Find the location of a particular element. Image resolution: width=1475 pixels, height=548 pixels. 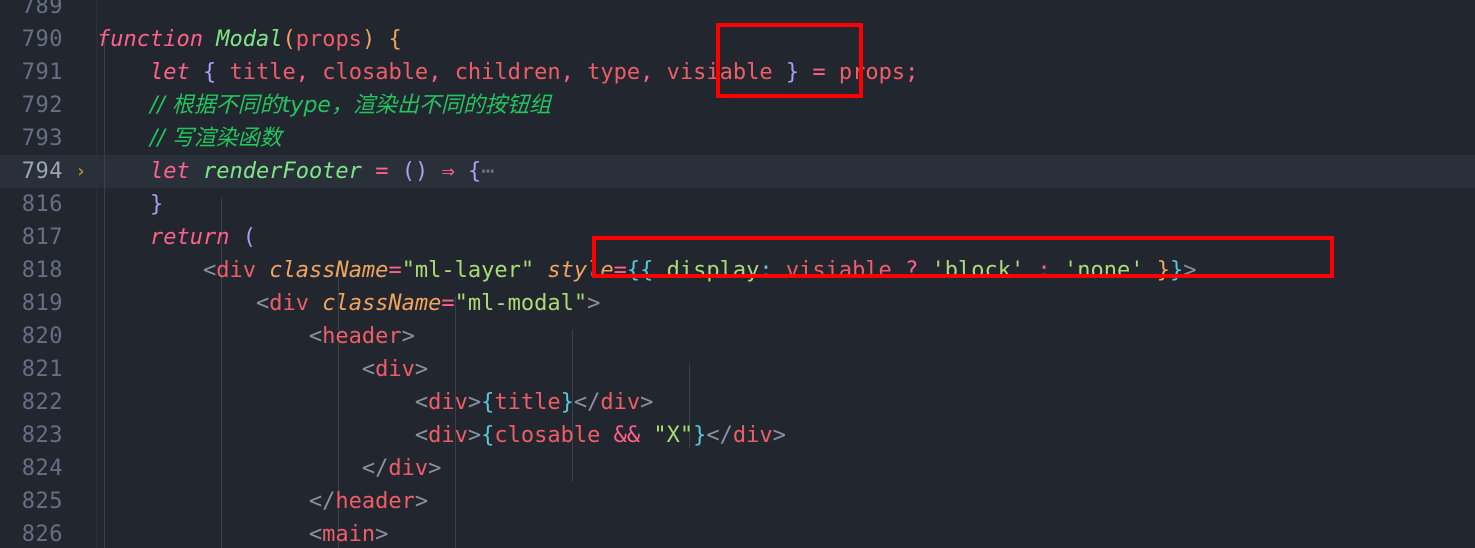

code-line: } is located at coordinates (786, 204).